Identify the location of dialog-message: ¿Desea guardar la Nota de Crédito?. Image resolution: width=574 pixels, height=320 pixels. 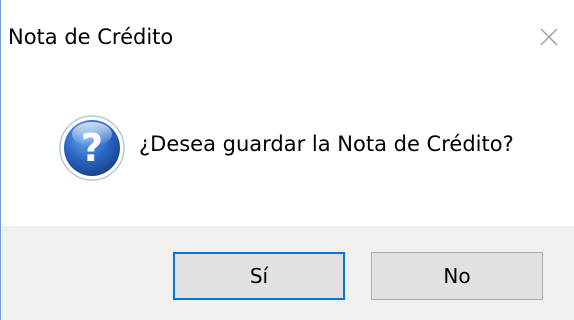
(326, 144).